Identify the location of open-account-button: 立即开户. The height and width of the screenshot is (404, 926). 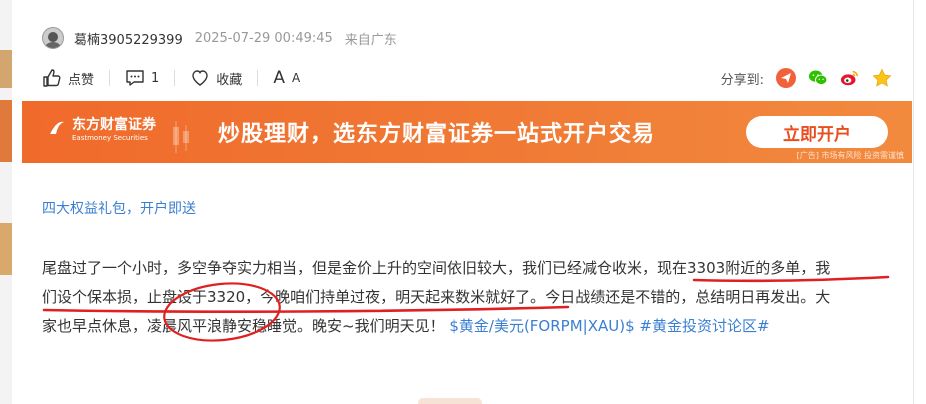
(817, 132).